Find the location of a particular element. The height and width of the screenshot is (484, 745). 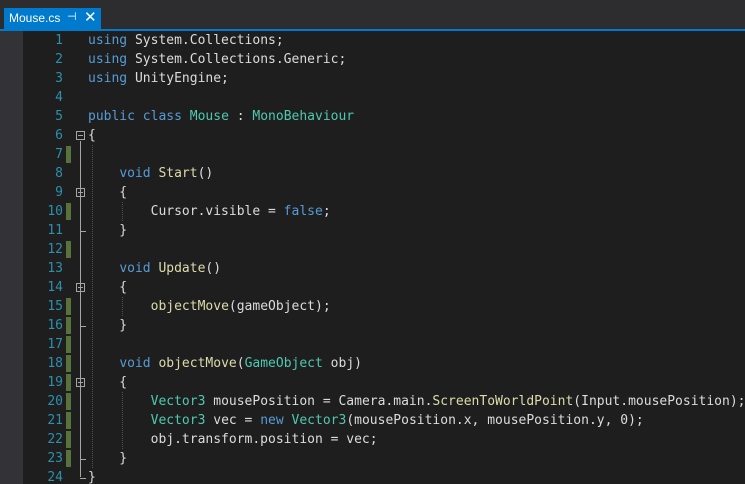

code-line: 6{ is located at coordinates (372, 135).